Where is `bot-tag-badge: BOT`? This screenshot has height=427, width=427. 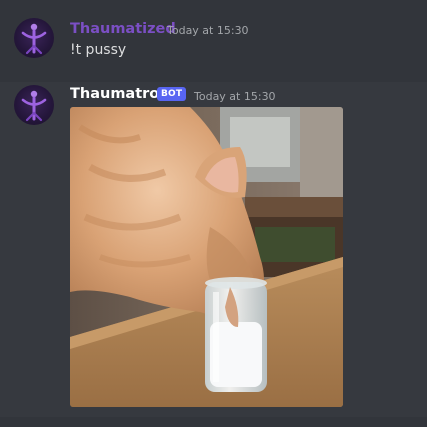
bot-tag-badge: BOT is located at coordinates (172, 94).